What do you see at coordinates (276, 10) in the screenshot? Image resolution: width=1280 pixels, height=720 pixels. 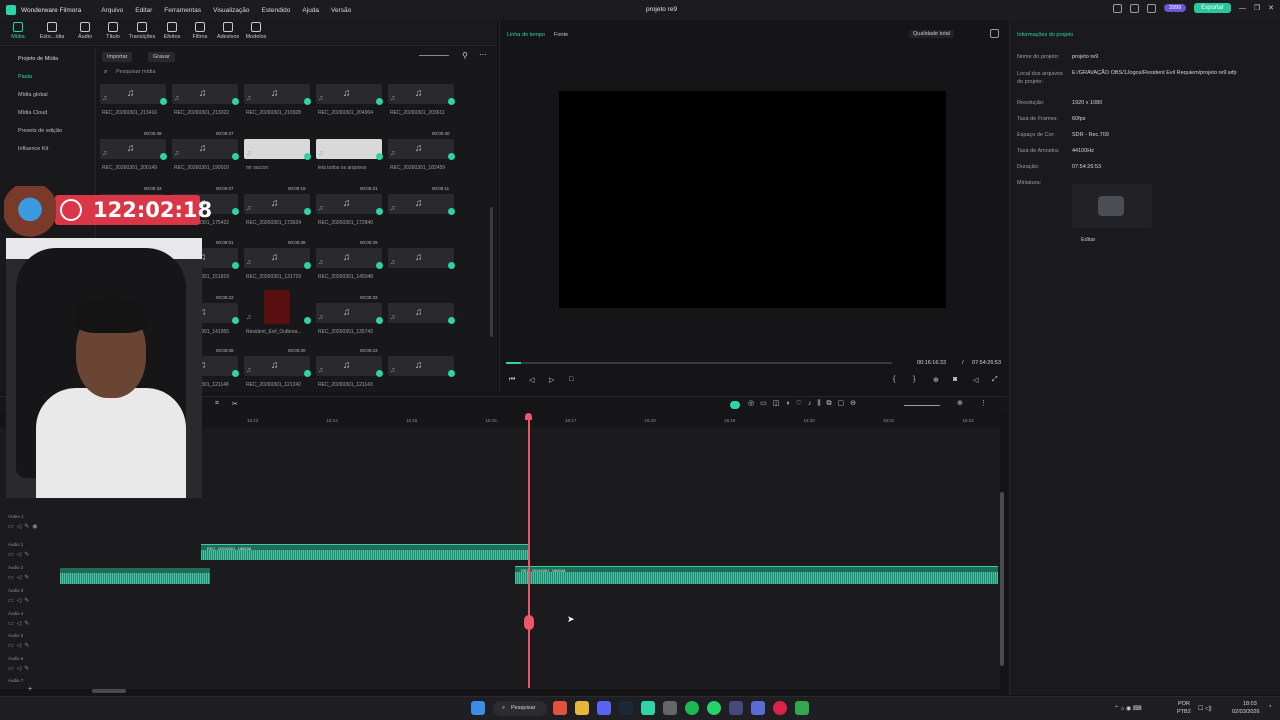 I see `menu-estendido: Estendido` at bounding box center [276, 10].